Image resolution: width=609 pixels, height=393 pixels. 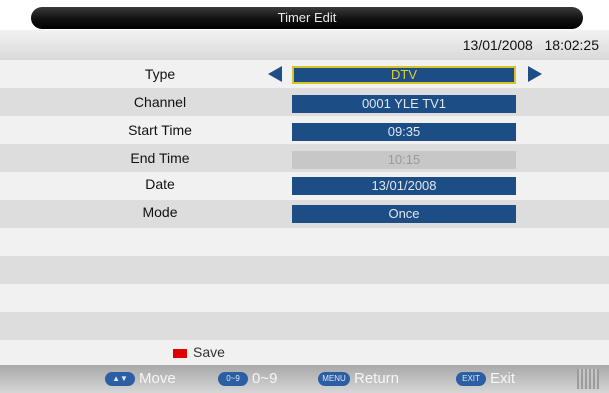 I want to click on channel-field: 0001 YLE TV1, so click(x=404, y=104).